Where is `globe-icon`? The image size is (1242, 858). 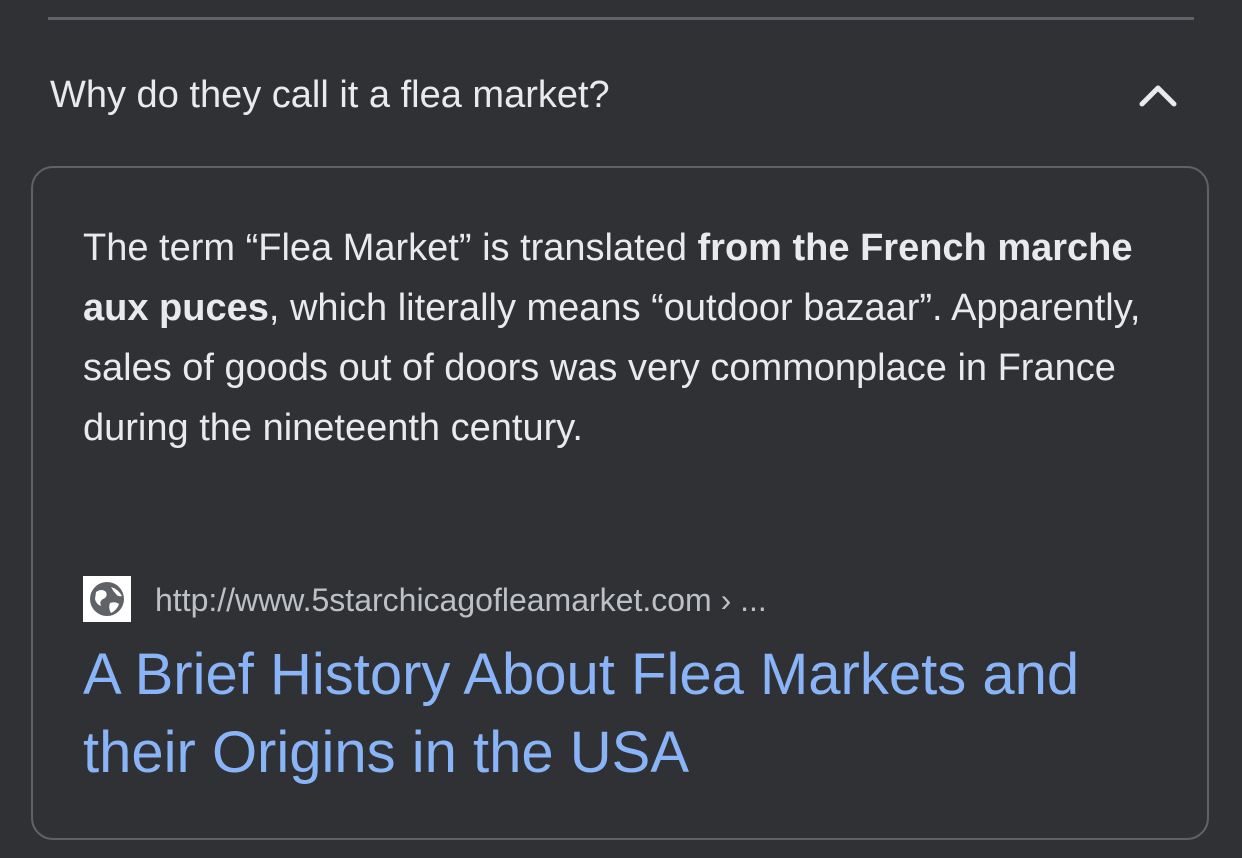 globe-icon is located at coordinates (107, 599).